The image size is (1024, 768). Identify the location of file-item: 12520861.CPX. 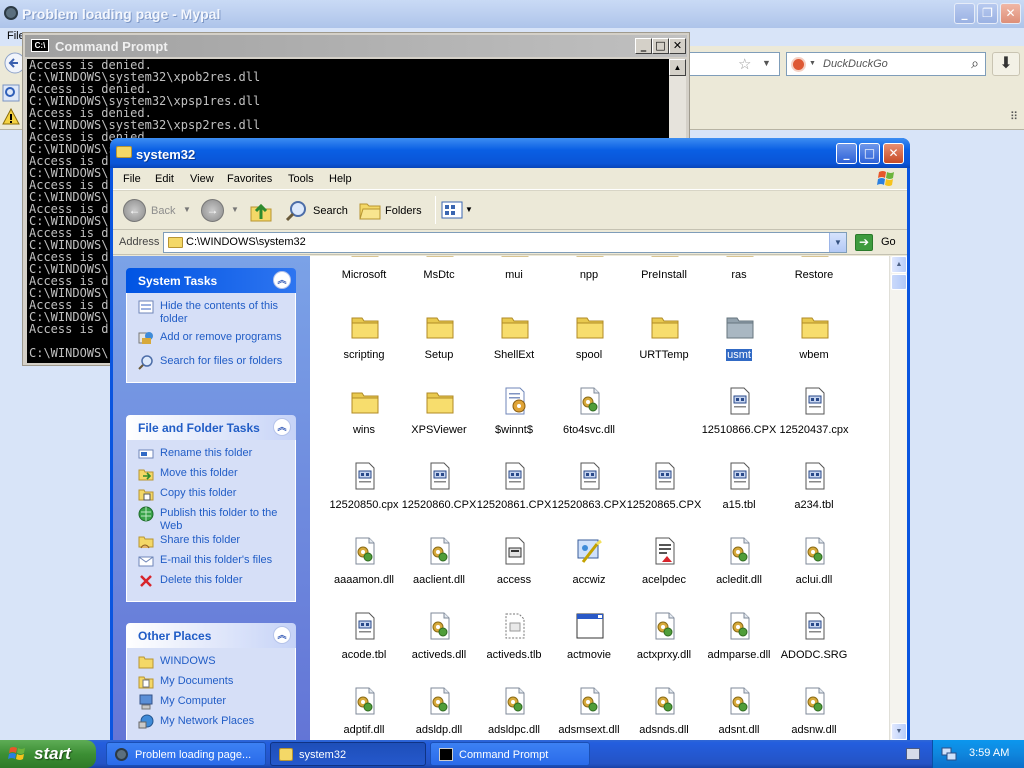
(514, 497).